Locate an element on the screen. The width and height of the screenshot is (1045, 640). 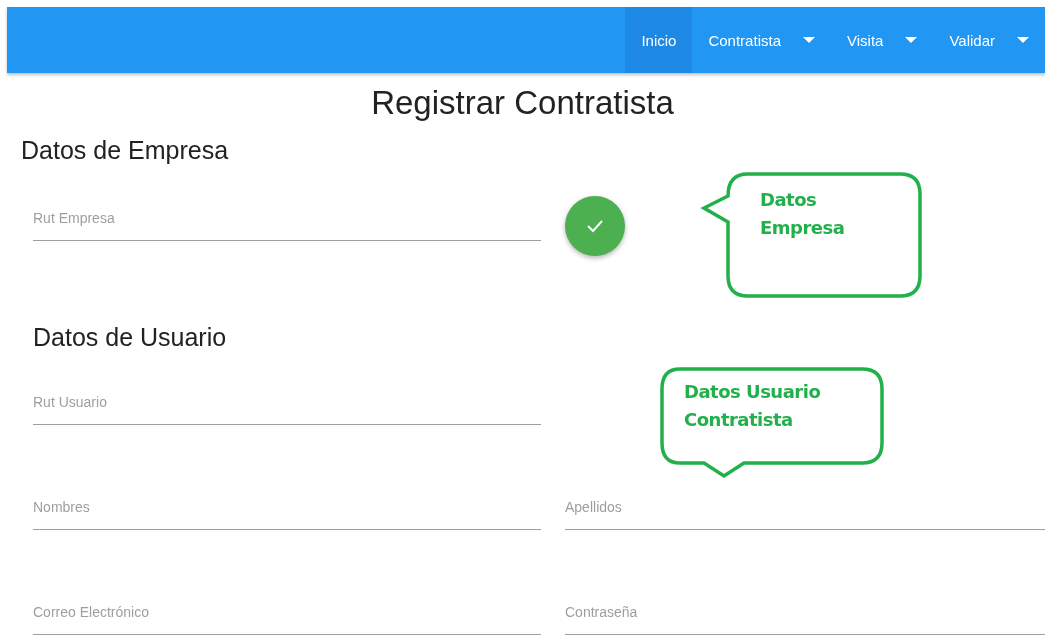
input-field: Apellidos is located at coordinates (805, 514).